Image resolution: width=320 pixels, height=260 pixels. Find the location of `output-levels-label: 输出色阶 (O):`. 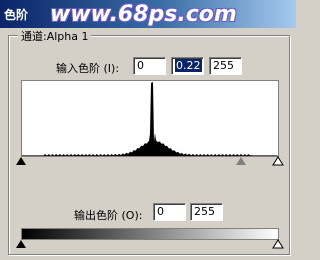

output-levels-label: 输出色阶 (O): is located at coordinates (108, 215).